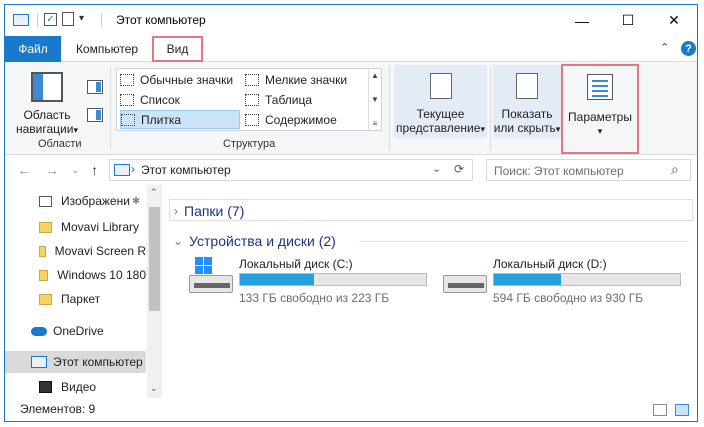  Describe the element at coordinates (559, 171) in the screenshot. I see `search-placeholder: Поиск: Этот компьютер` at that location.